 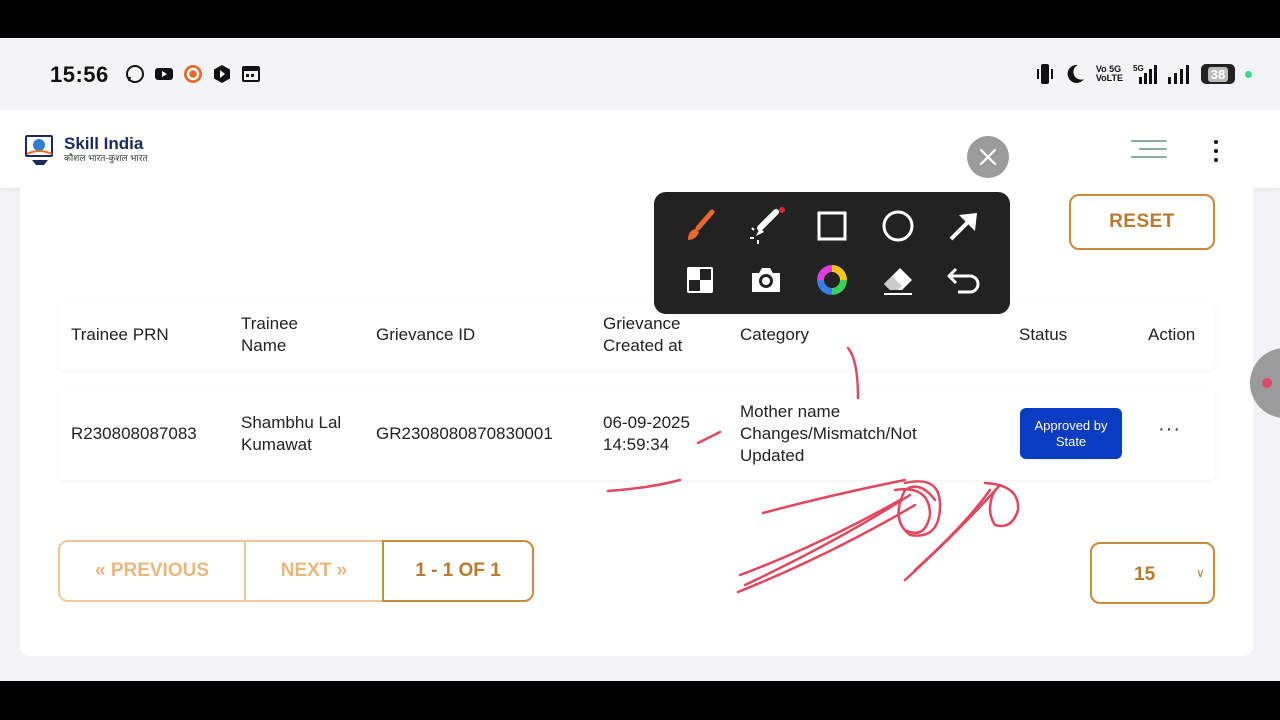 I want to click on column-header-action: Action, so click(x=1172, y=334).